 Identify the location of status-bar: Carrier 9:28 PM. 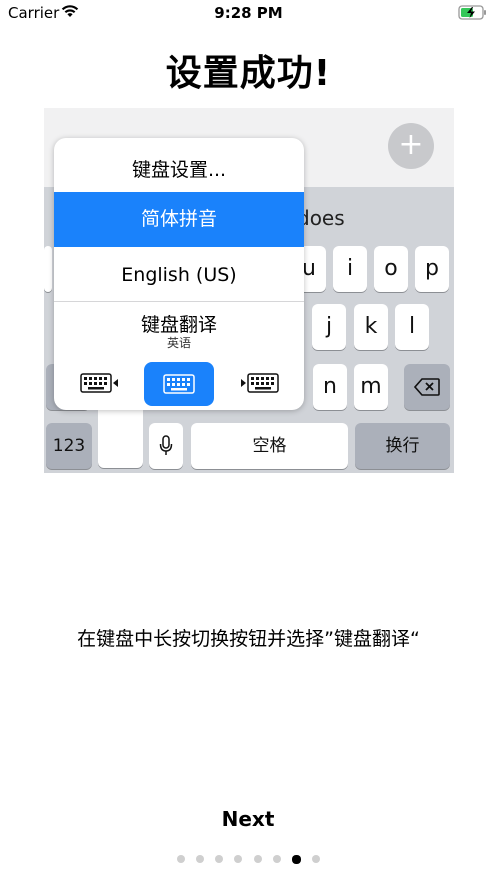
(248, 13).